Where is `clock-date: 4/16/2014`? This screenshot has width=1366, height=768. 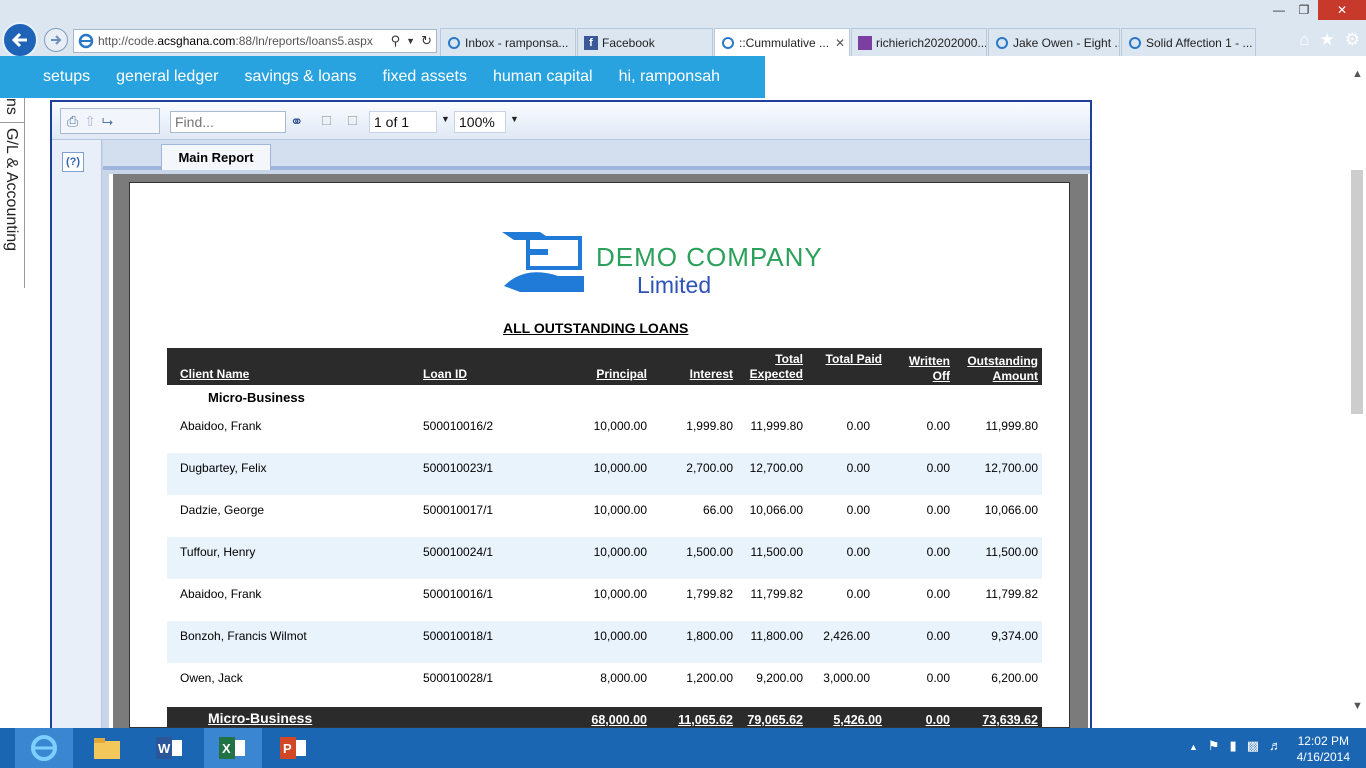 clock-date: 4/16/2014 is located at coordinates (1323, 757).